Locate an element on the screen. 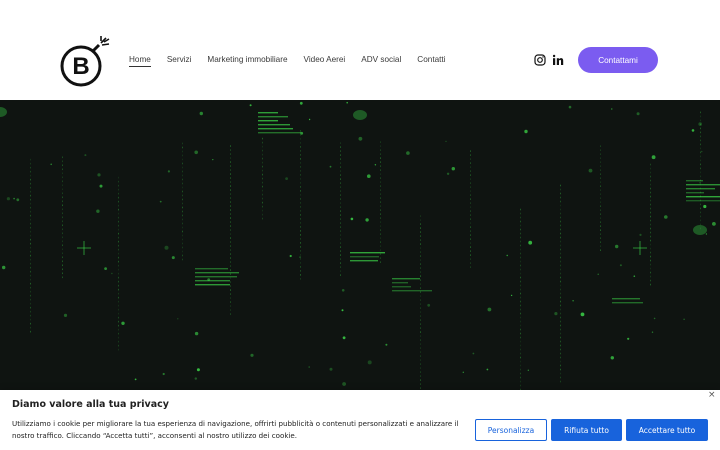 The image size is (720, 450). contattami-button: Contattami is located at coordinates (618, 60).